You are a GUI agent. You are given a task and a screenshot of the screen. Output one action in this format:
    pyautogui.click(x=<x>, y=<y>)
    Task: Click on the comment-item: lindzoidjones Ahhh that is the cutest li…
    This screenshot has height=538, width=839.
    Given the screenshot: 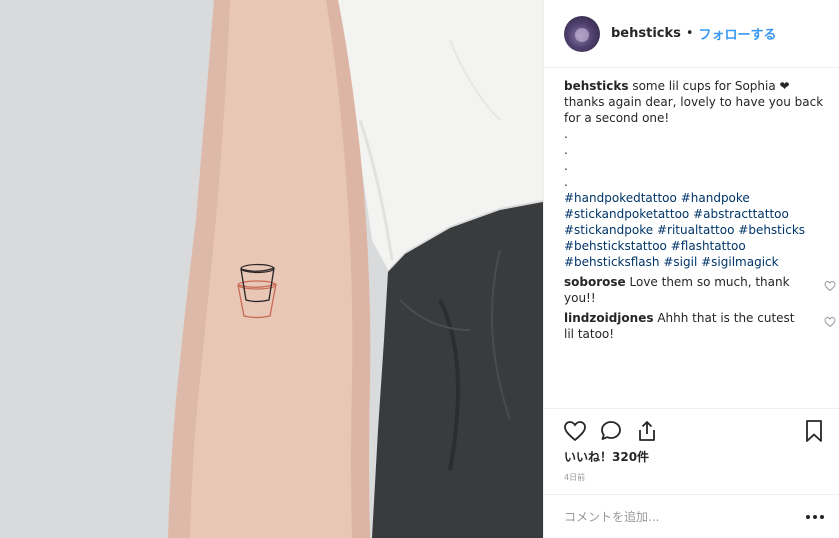 What is the action you would take?
    pyautogui.click(x=700, y=326)
    